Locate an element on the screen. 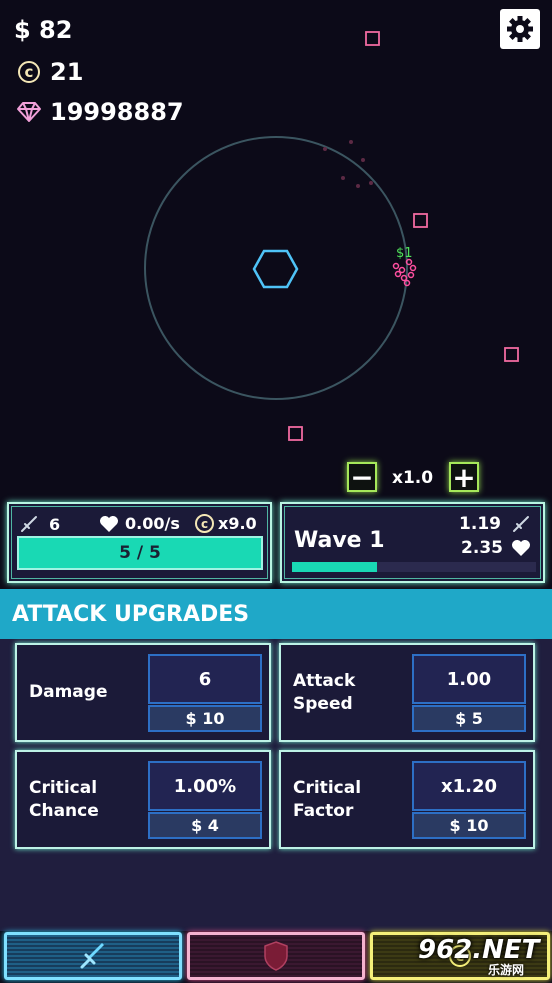 Image resolution: width=552 pixels, height=983 pixels. enemy-health-stat: 2.35 is located at coordinates (496, 548).